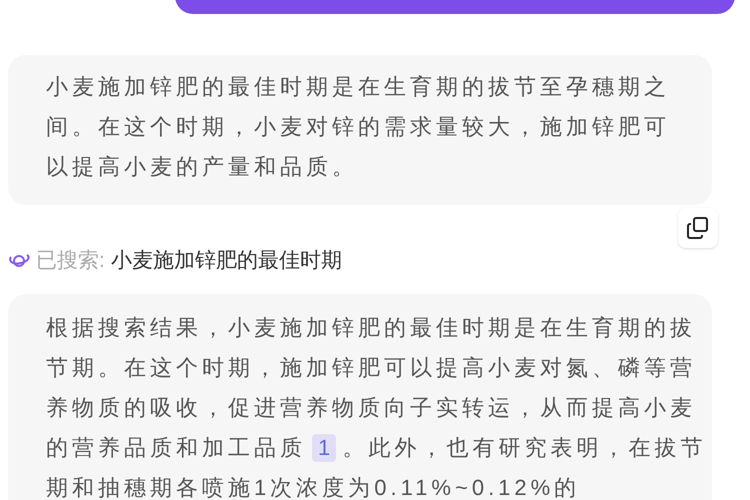 The image size is (750, 500). I want to click on search-label: 已搜索:, so click(70, 261).